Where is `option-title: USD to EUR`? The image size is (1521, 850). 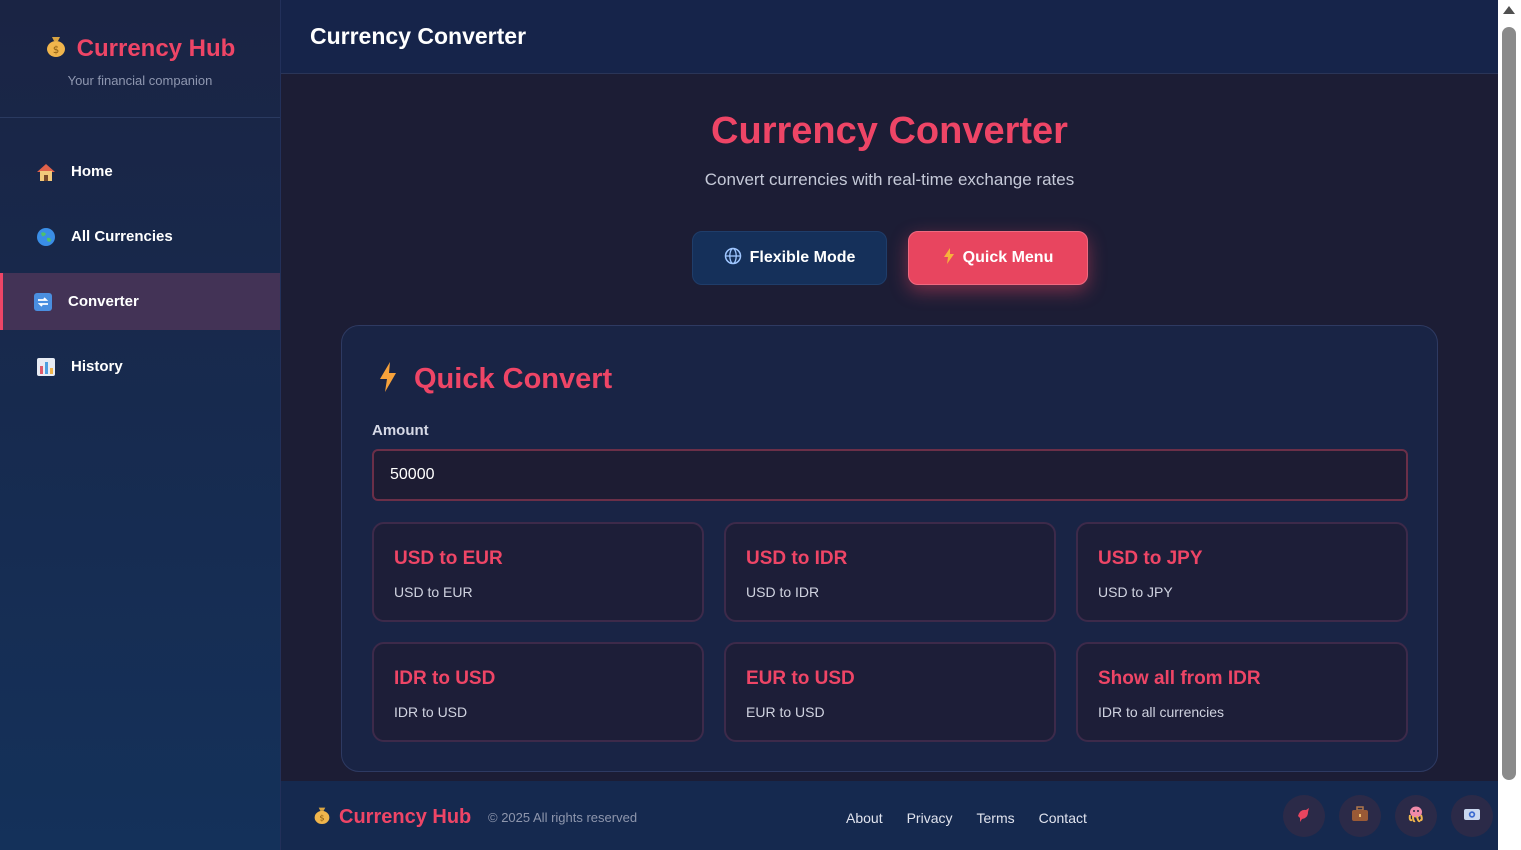
option-title: USD to EUR is located at coordinates (448, 558).